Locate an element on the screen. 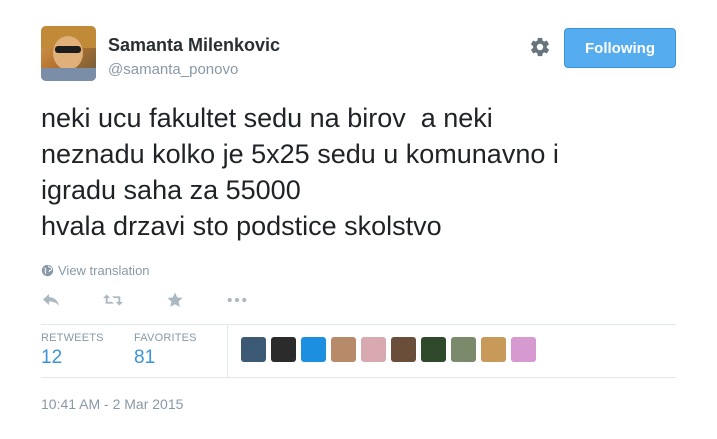 The image size is (717, 439). avatar-shirt is located at coordinates (68, 74).